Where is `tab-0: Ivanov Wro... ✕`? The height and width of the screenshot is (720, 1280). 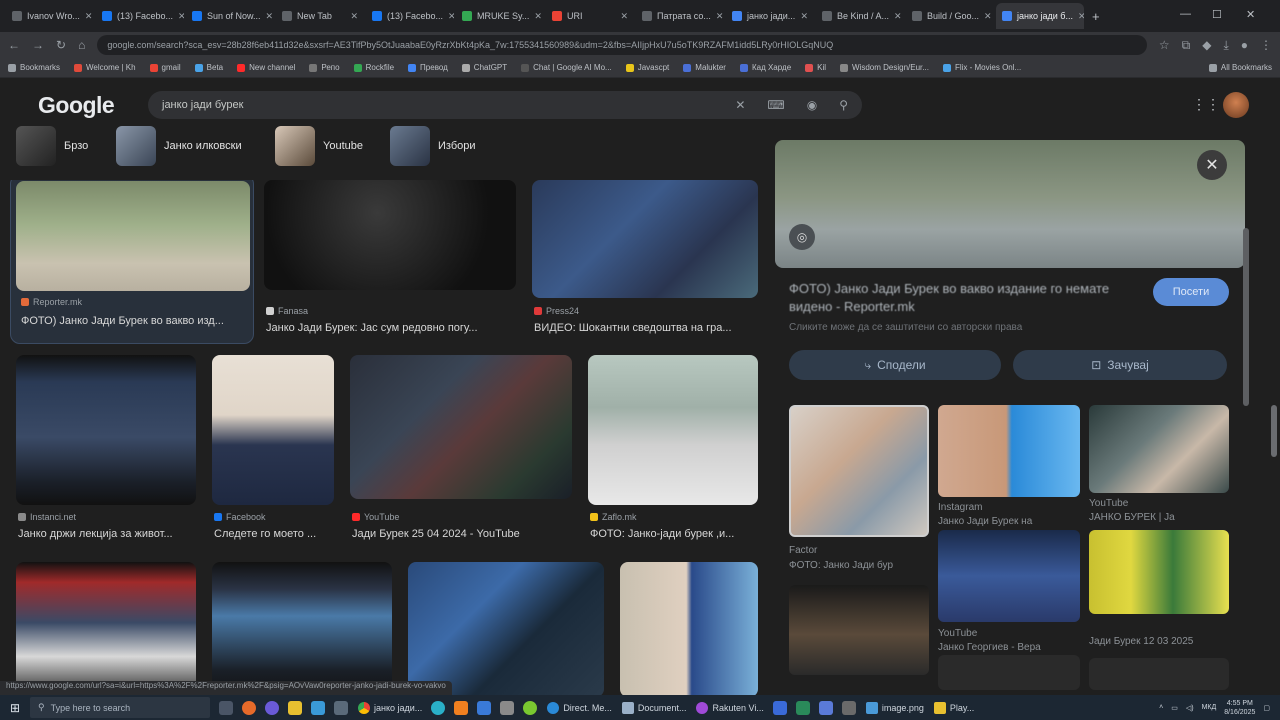 tab-0: Ivanov Wro... ✕ is located at coordinates (50, 16).